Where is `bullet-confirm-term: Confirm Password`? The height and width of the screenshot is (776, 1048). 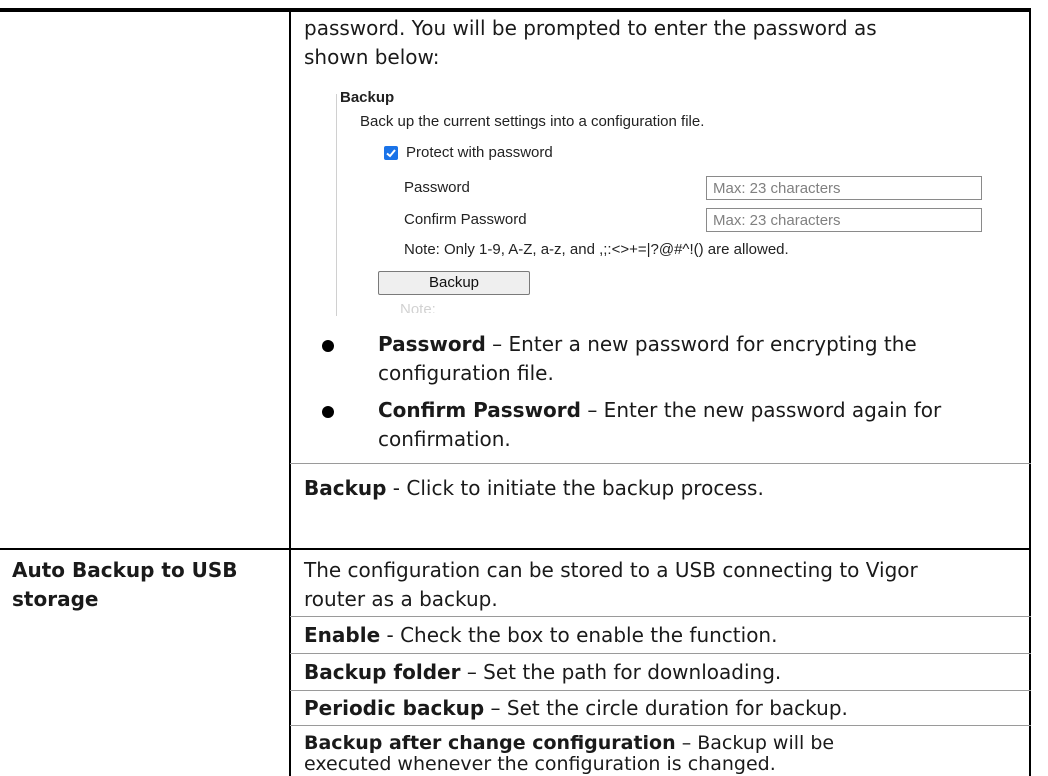
bullet-confirm-term: Confirm Password is located at coordinates (479, 410).